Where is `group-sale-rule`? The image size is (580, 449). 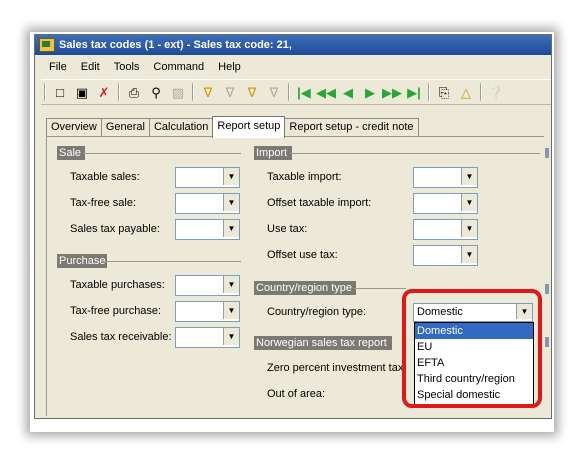 group-sale-rule is located at coordinates (162, 153).